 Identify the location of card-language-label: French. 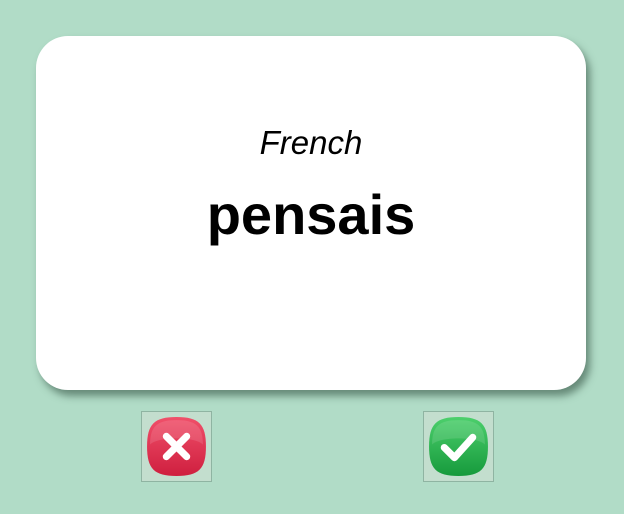
(311, 142).